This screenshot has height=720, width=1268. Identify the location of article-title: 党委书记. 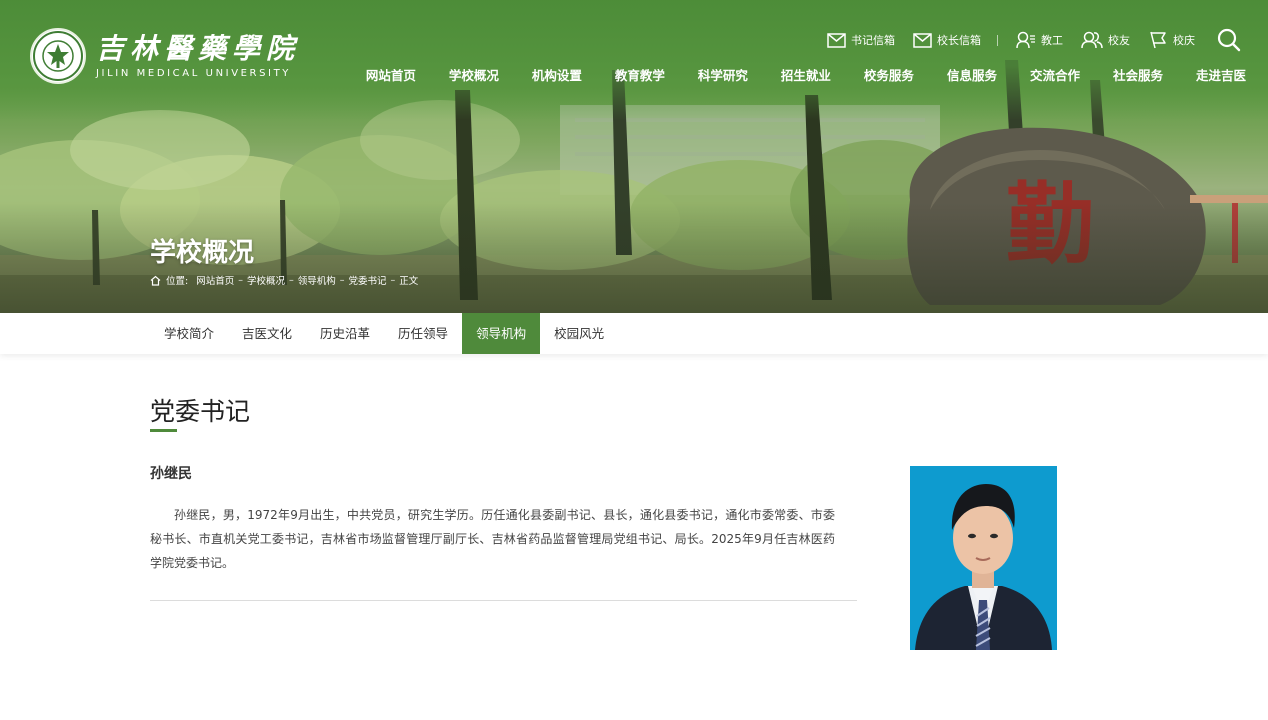
(200, 411).